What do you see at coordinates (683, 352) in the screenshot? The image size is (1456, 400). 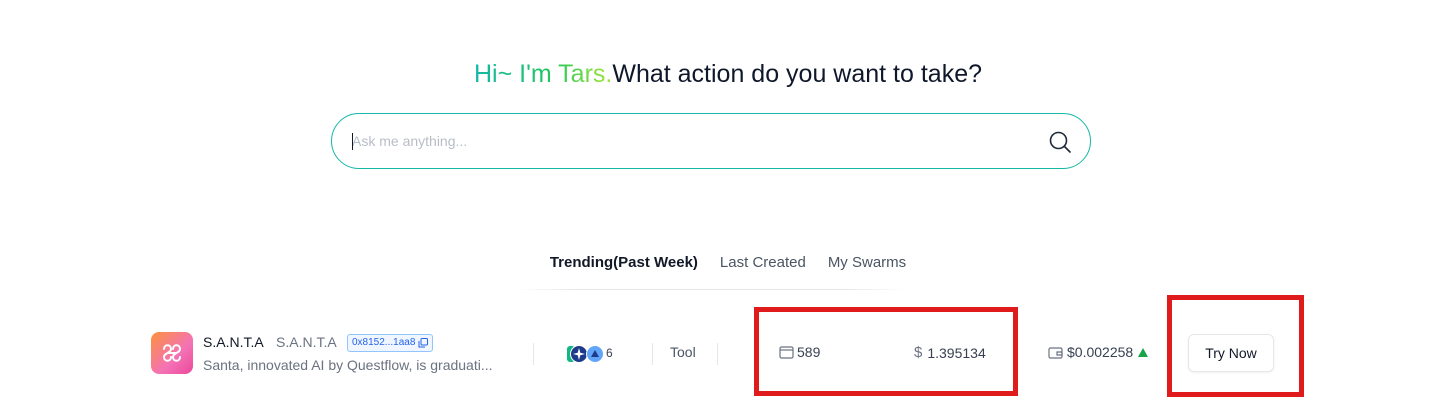 I see `type-label: Tool` at bounding box center [683, 352].